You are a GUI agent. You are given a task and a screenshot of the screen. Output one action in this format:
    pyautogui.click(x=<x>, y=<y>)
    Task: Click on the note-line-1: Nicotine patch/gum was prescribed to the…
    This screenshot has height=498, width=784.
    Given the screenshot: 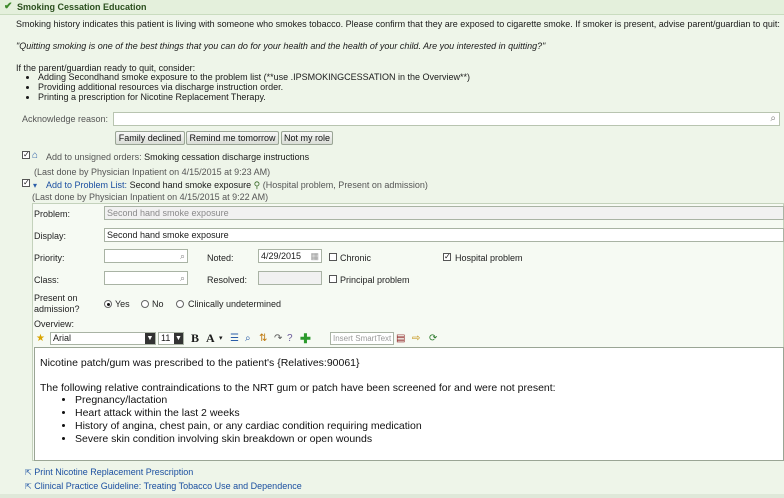 What is the action you would take?
    pyautogui.click(x=200, y=363)
    